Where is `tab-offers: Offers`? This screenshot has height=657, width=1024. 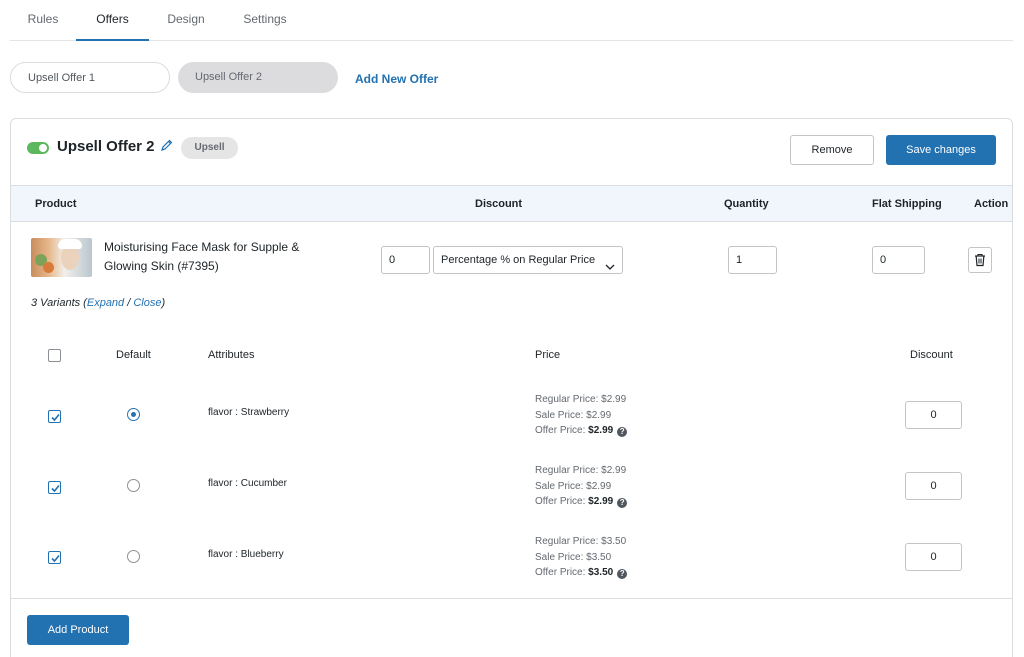
tab-offers: Offers is located at coordinates (112, 20).